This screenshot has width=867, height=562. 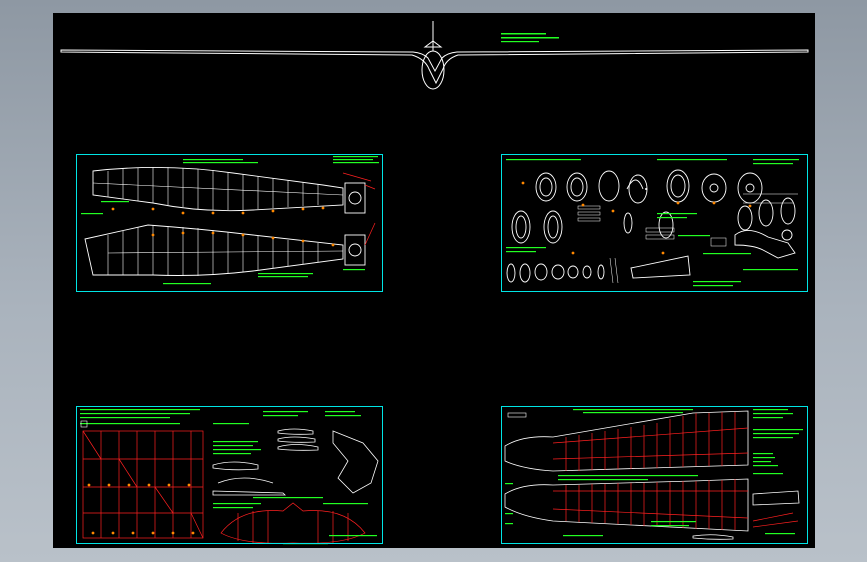 I want to click on sheet-border-wing-planform, so click(x=229, y=223).